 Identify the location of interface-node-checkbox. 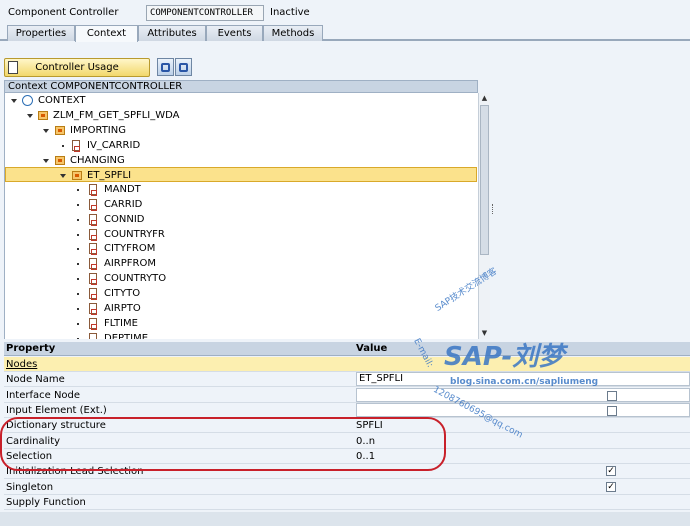
(612, 396).